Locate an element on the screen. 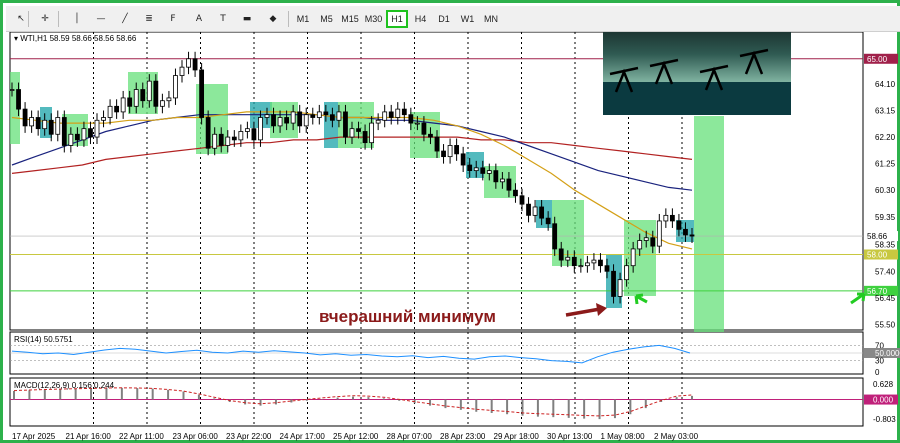 The width and height of the screenshot is (900, 443). y-tick-label: 61.25 is located at coordinates (885, 164).